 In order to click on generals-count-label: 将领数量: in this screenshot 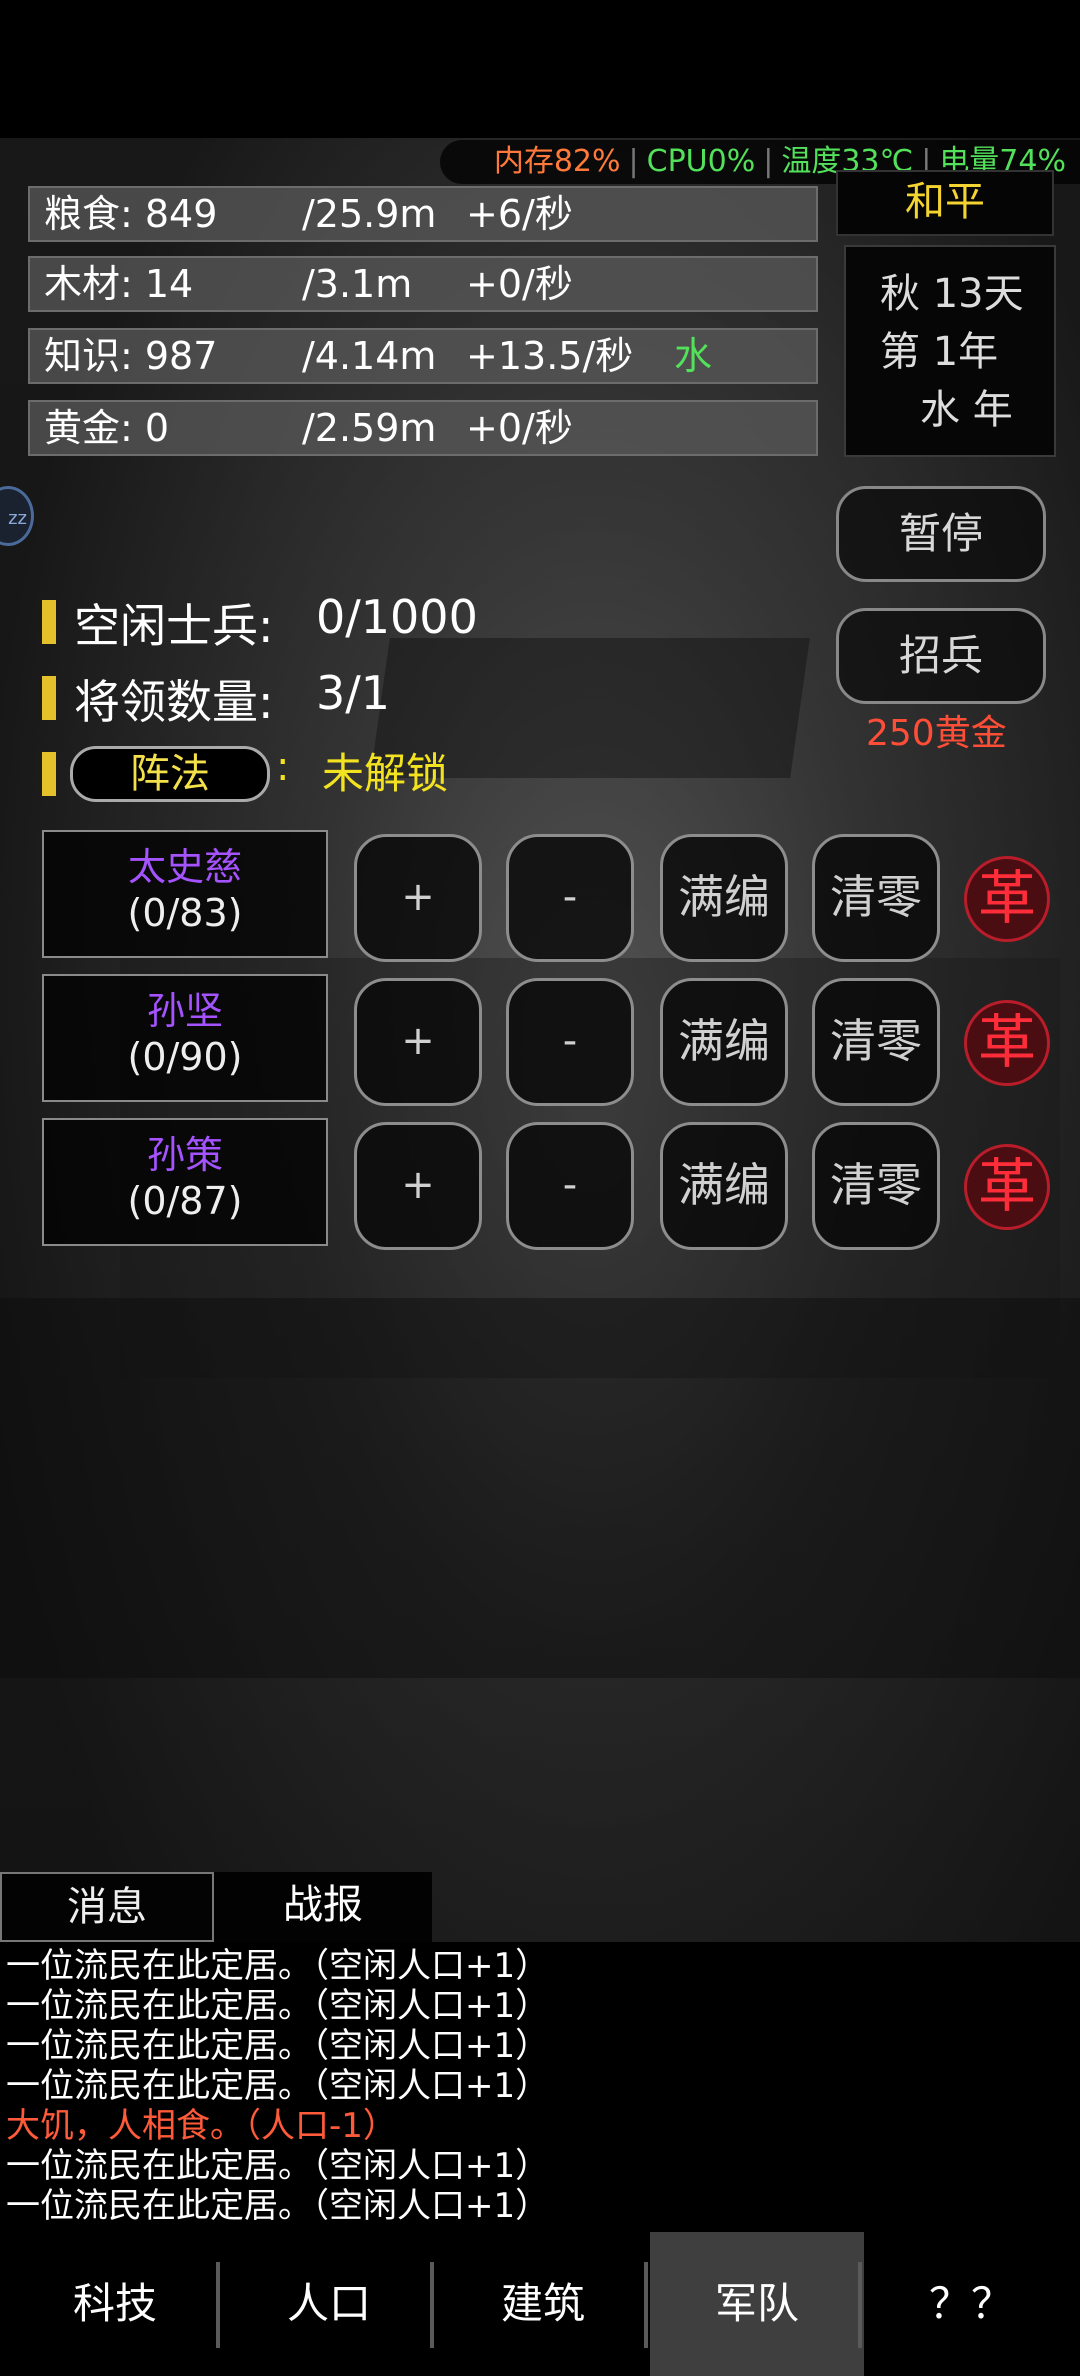, I will do `click(174, 702)`.